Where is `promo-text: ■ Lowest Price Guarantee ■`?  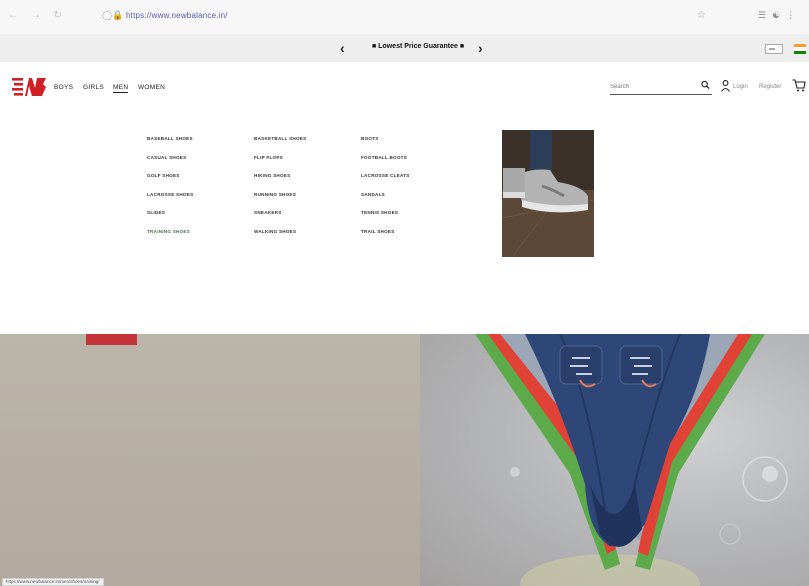
promo-text: ■ Lowest Price Guarantee ■ is located at coordinates (418, 46).